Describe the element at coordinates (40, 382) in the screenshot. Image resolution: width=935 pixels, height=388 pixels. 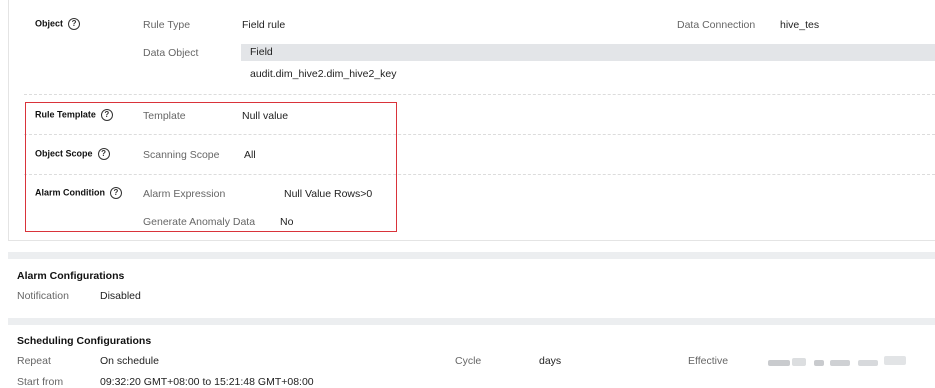
I see `start-from-label: Start from` at that location.